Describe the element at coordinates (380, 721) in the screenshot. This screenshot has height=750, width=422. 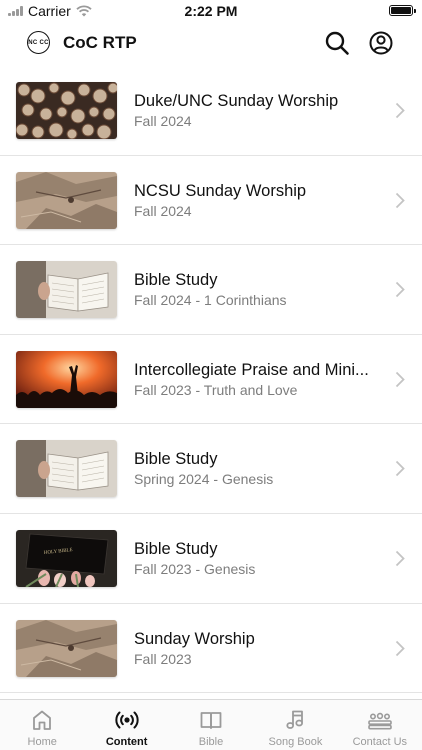
I see `people-group-icon` at that location.